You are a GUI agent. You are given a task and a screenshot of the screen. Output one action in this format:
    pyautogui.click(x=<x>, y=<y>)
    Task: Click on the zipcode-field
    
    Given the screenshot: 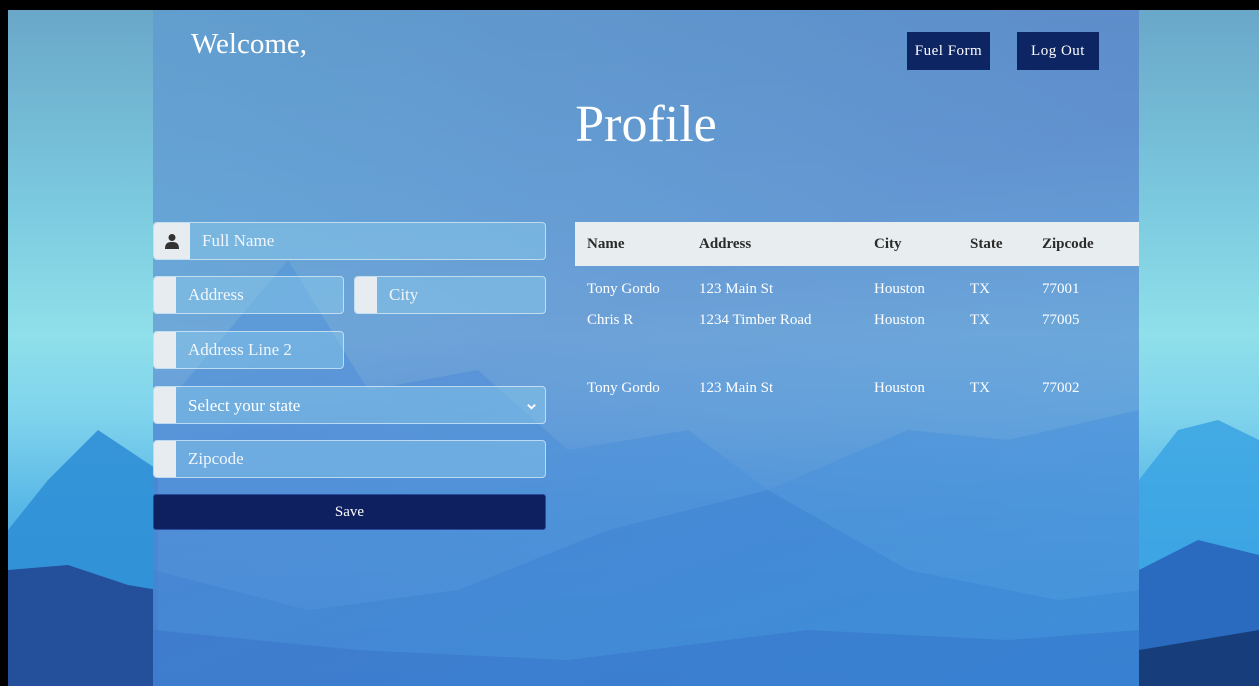 What is the action you would take?
    pyautogui.click(x=349, y=459)
    